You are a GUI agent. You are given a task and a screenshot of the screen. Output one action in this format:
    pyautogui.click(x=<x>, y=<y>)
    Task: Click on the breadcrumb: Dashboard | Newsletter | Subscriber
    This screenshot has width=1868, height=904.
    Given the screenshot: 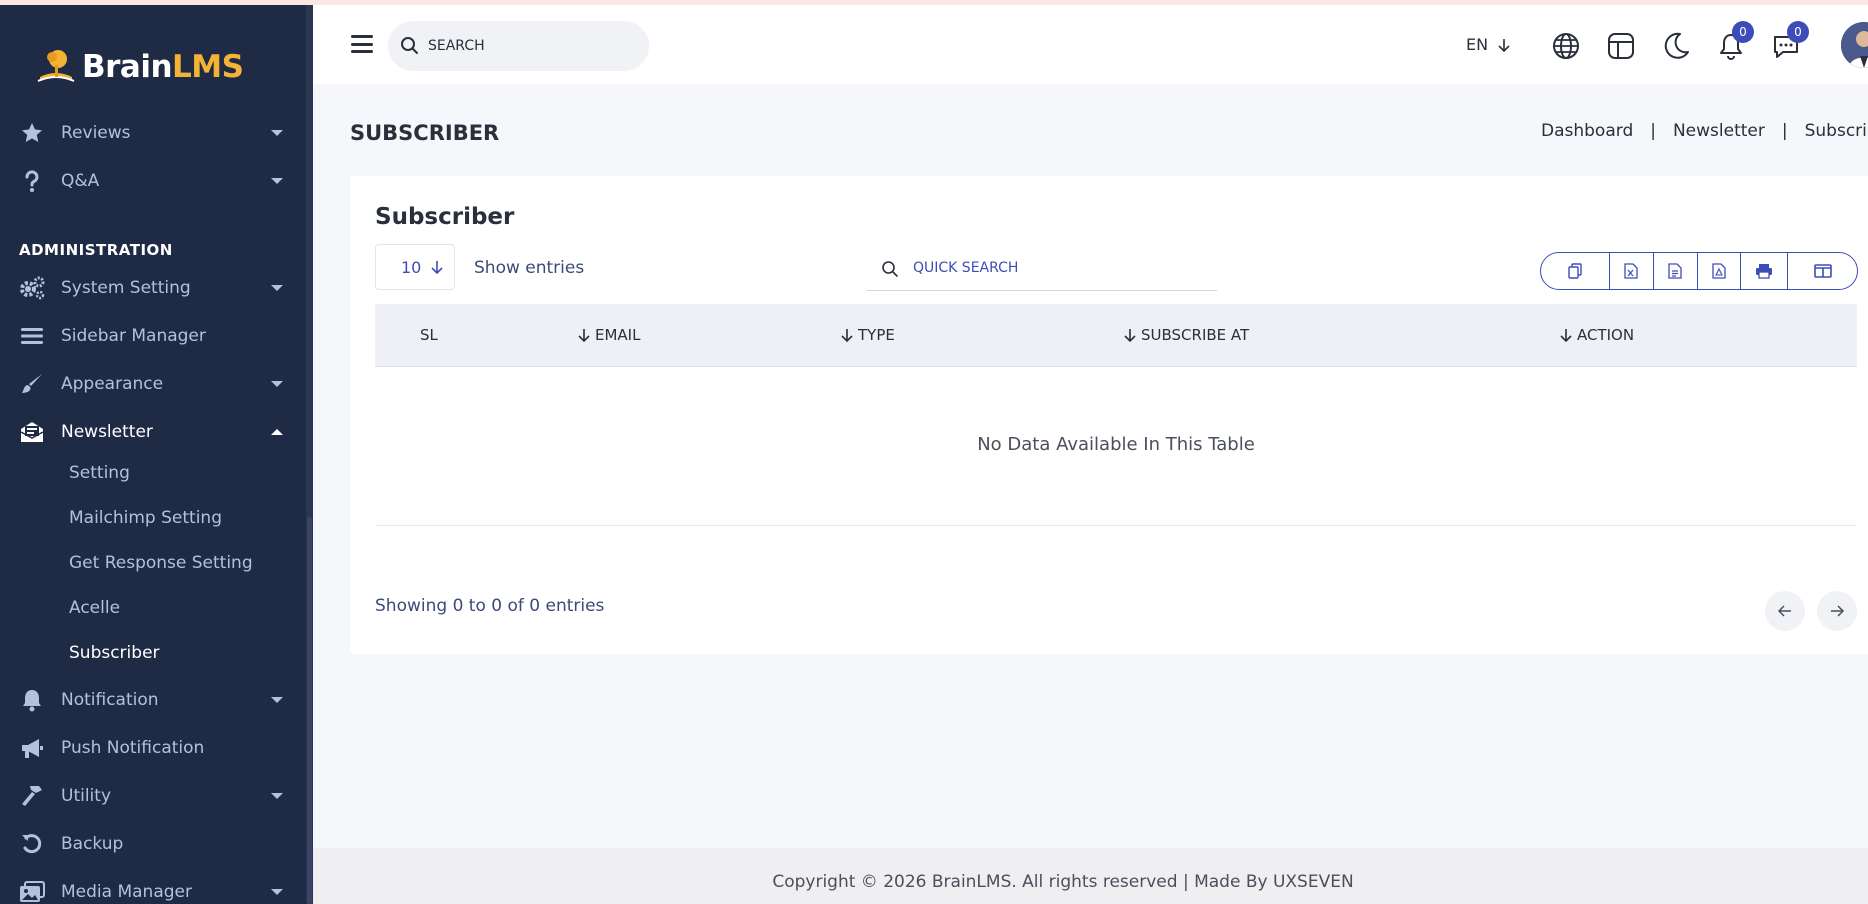 What is the action you would take?
    pyautogui.click(x=1704, y=131)
    